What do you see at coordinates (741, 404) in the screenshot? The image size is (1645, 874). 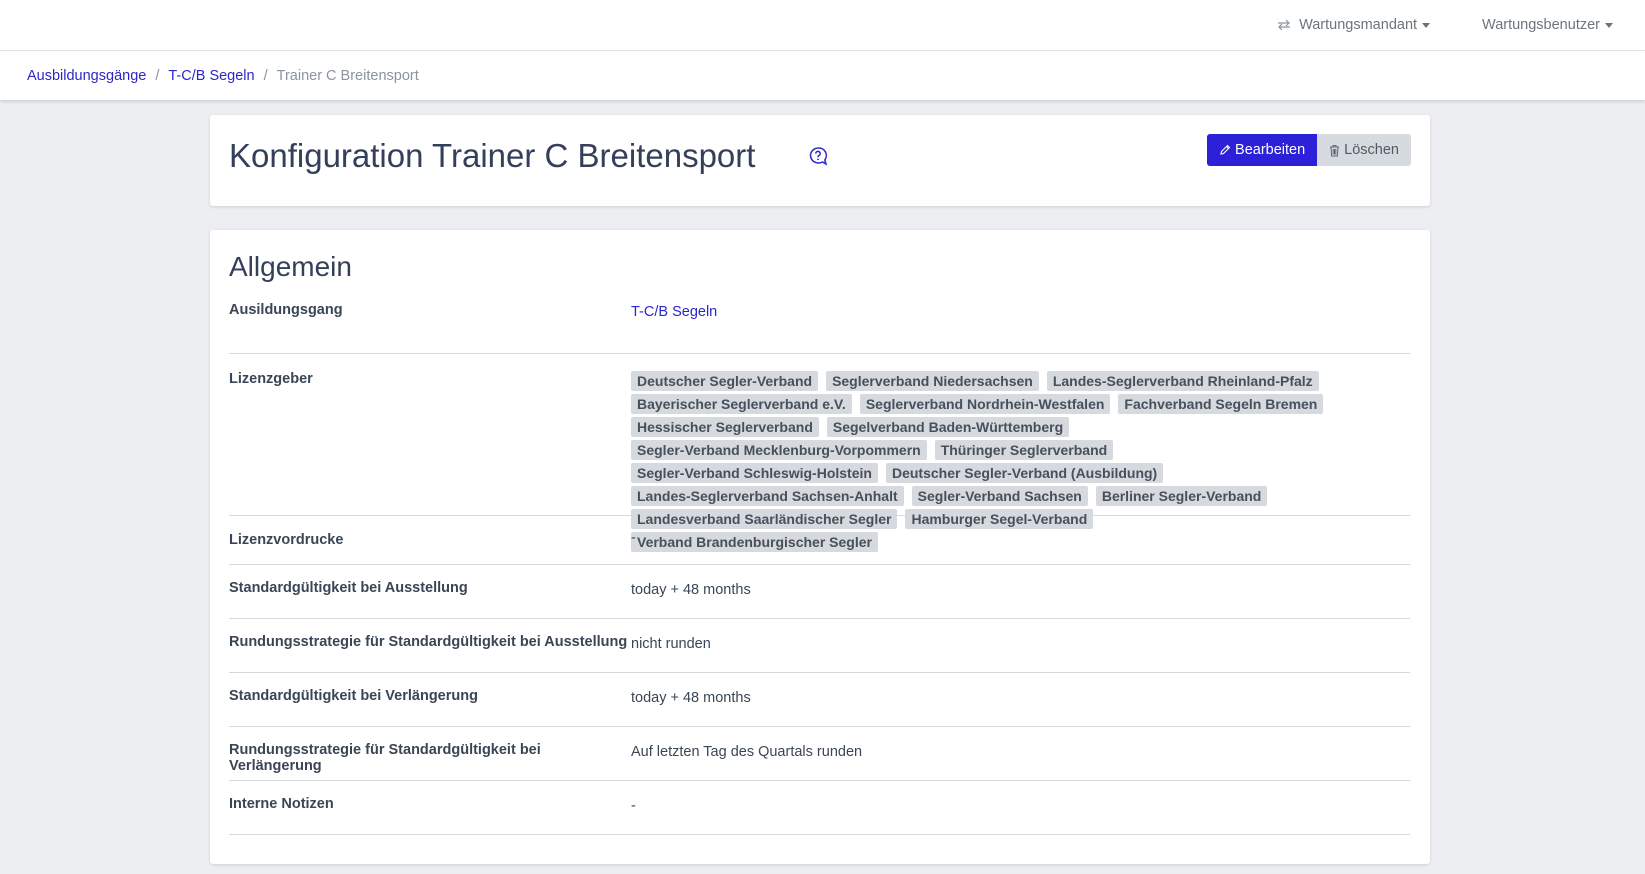 I see `lizenzgeber-tag: Bayerischer Seglerverband e.V.` at bounding box center [741, 404].